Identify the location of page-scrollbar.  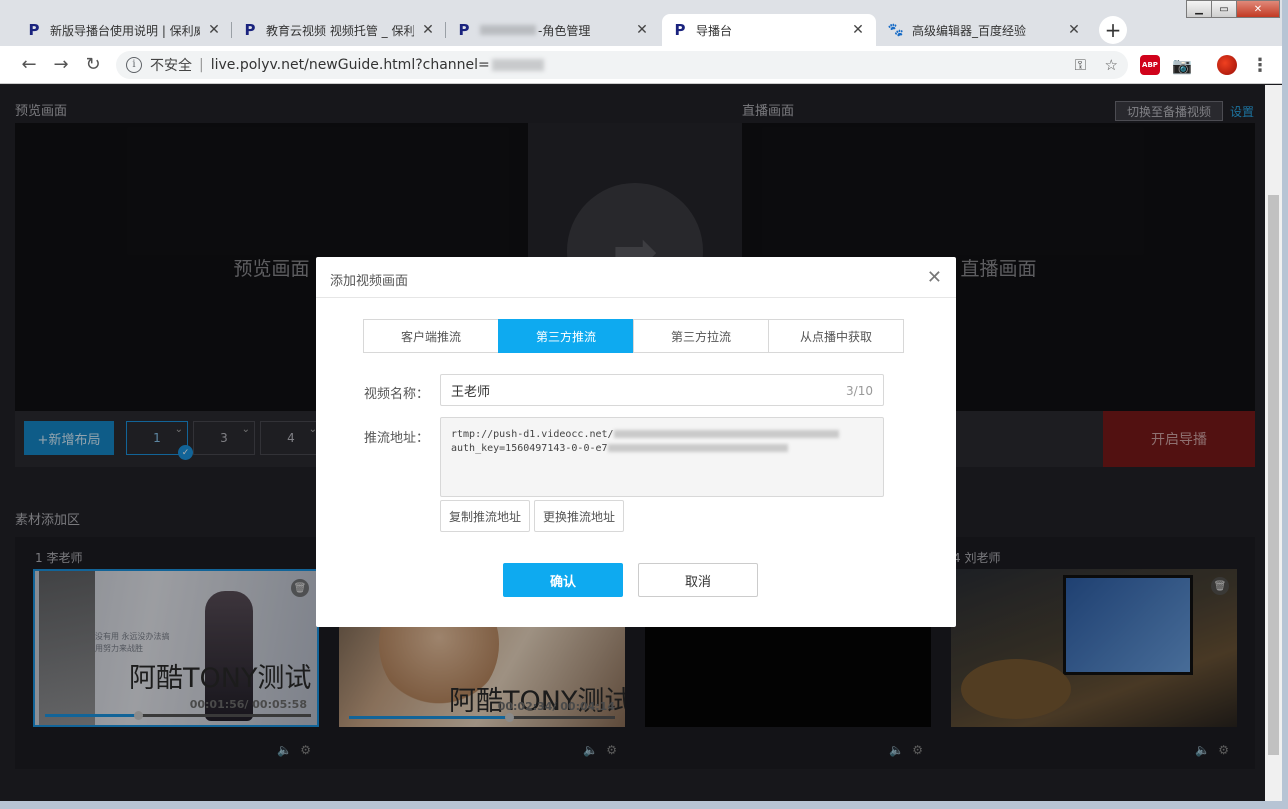
(1273, 443).